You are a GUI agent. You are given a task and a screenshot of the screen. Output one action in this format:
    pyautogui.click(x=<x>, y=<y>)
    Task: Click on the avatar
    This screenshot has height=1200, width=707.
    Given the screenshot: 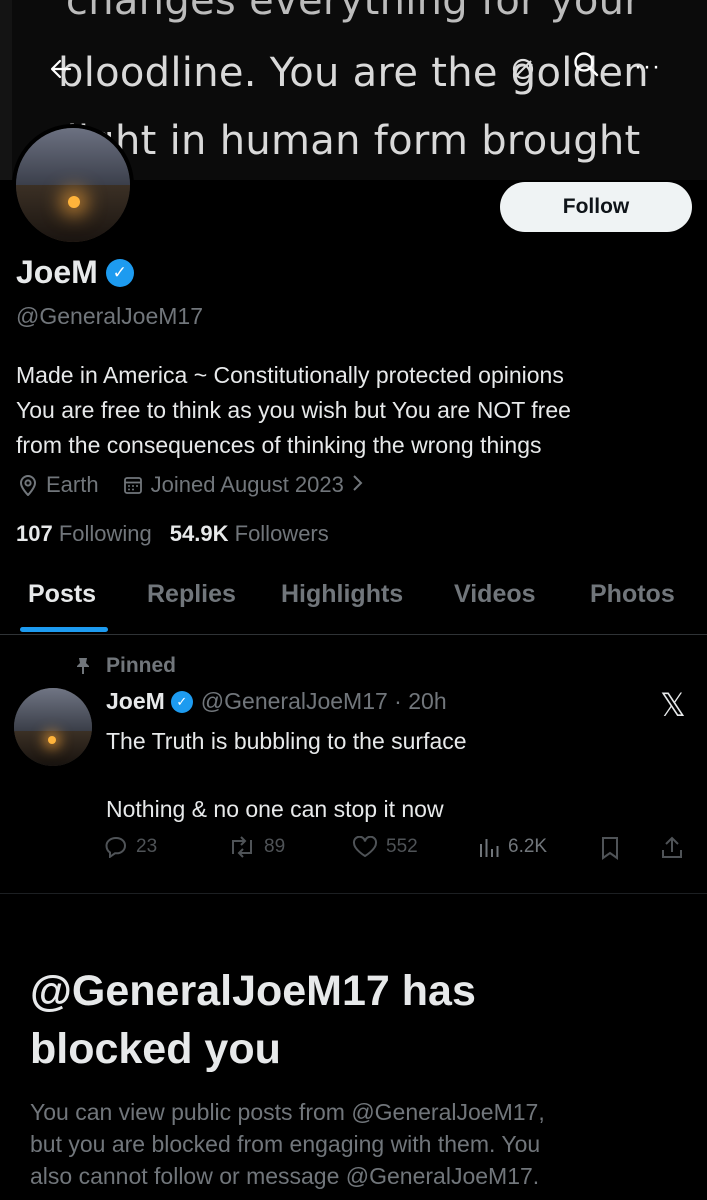 What is the action you would take?
    pyautogui.click(x=73, y=185)
    